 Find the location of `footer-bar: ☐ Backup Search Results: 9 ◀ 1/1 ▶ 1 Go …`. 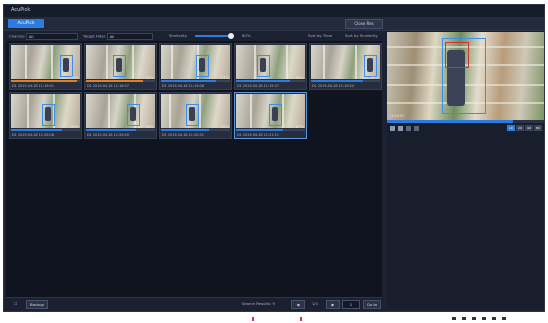

footer-bar: ☐ Backup Search Results: 9 ◀ 1/1 ▶ 1 Go … is located at coordinates (194, 303).